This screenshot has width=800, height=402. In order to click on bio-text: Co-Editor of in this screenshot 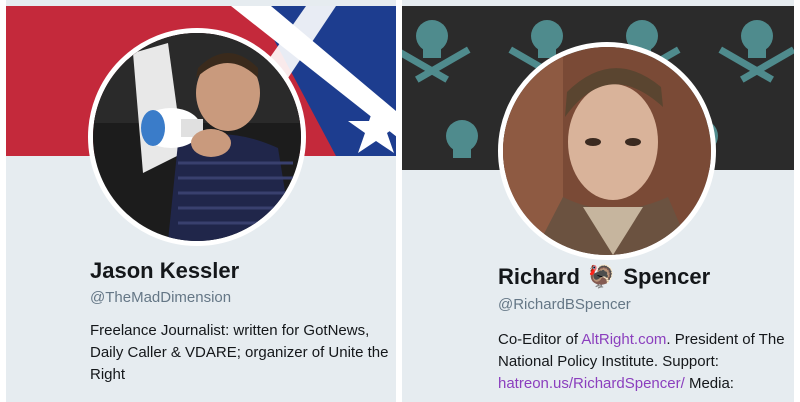, I will do `click(540, 339)`.